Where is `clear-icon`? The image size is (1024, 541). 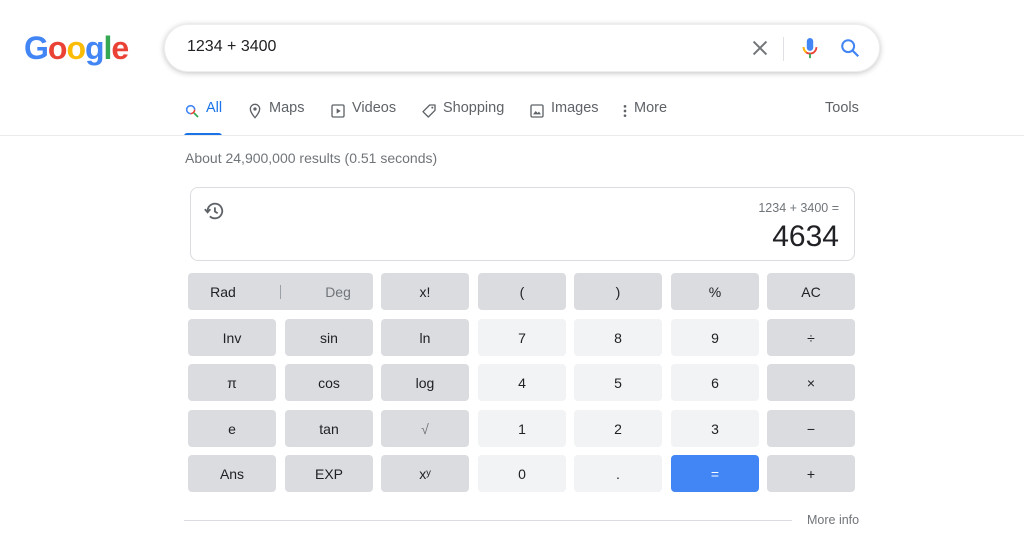
clear-icon is located at coordinates (760, 48).